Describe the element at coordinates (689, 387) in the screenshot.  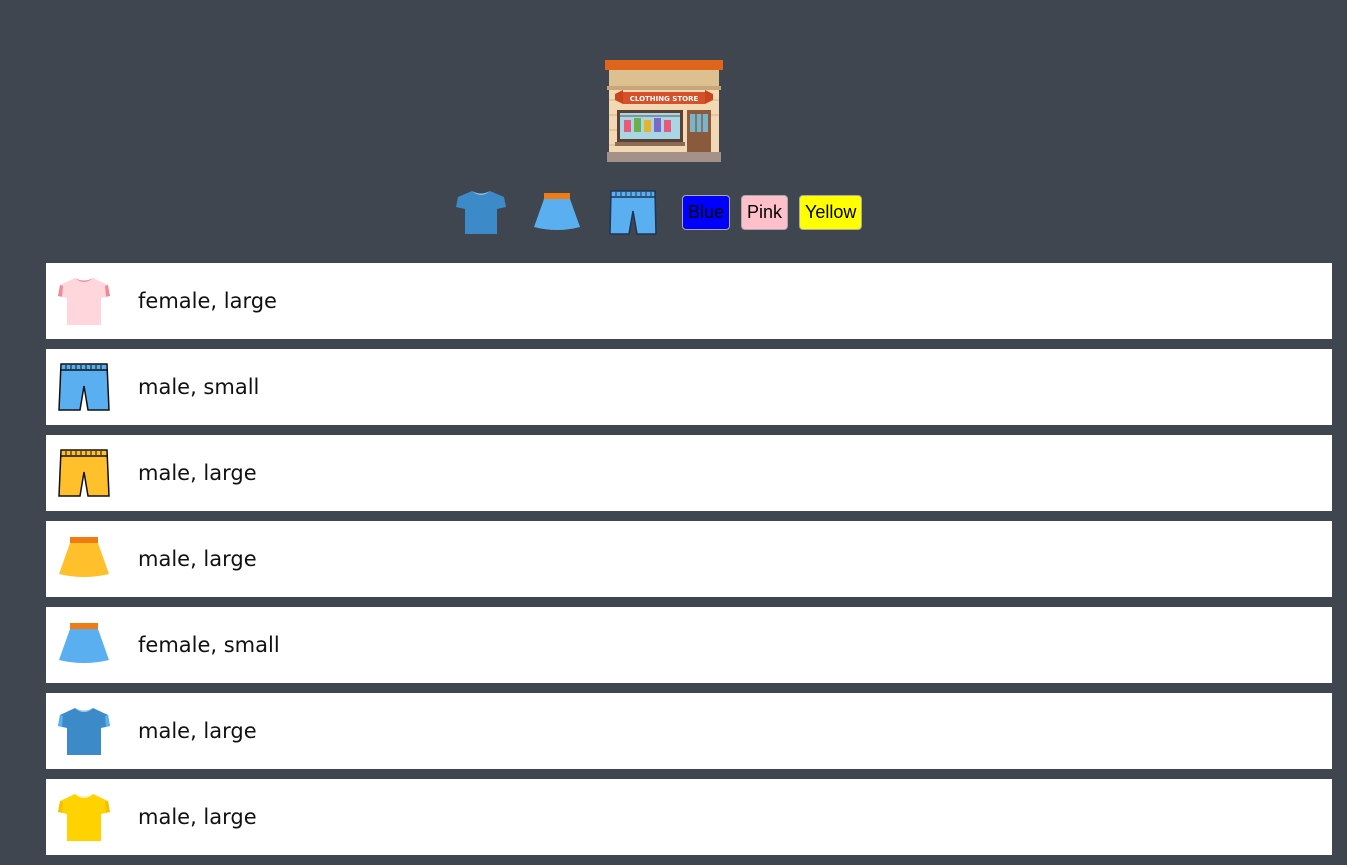
I see `list-item: male, small` at that location.